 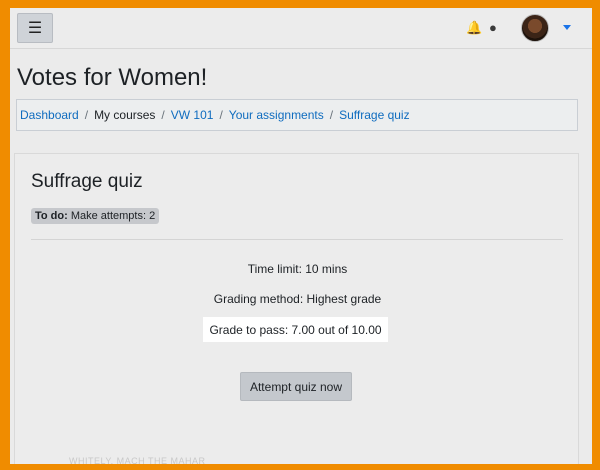 I want to click on grade-to-pass-text: Grade to pass: 7.00 out of 10.00, so click(x=295, y=329).